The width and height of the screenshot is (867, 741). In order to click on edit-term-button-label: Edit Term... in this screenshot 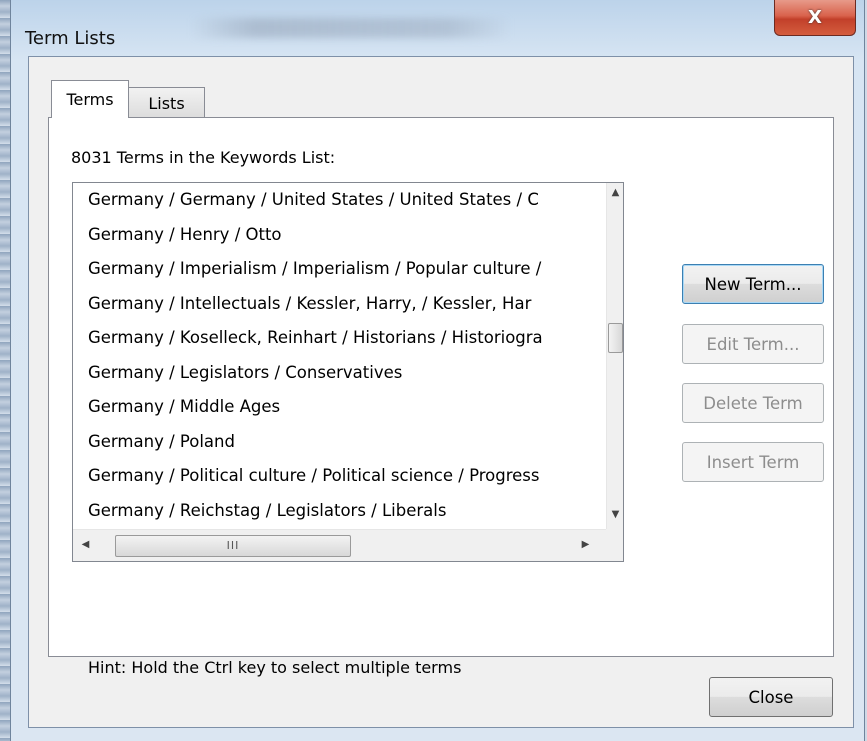, I will do `click(753, 344)`.